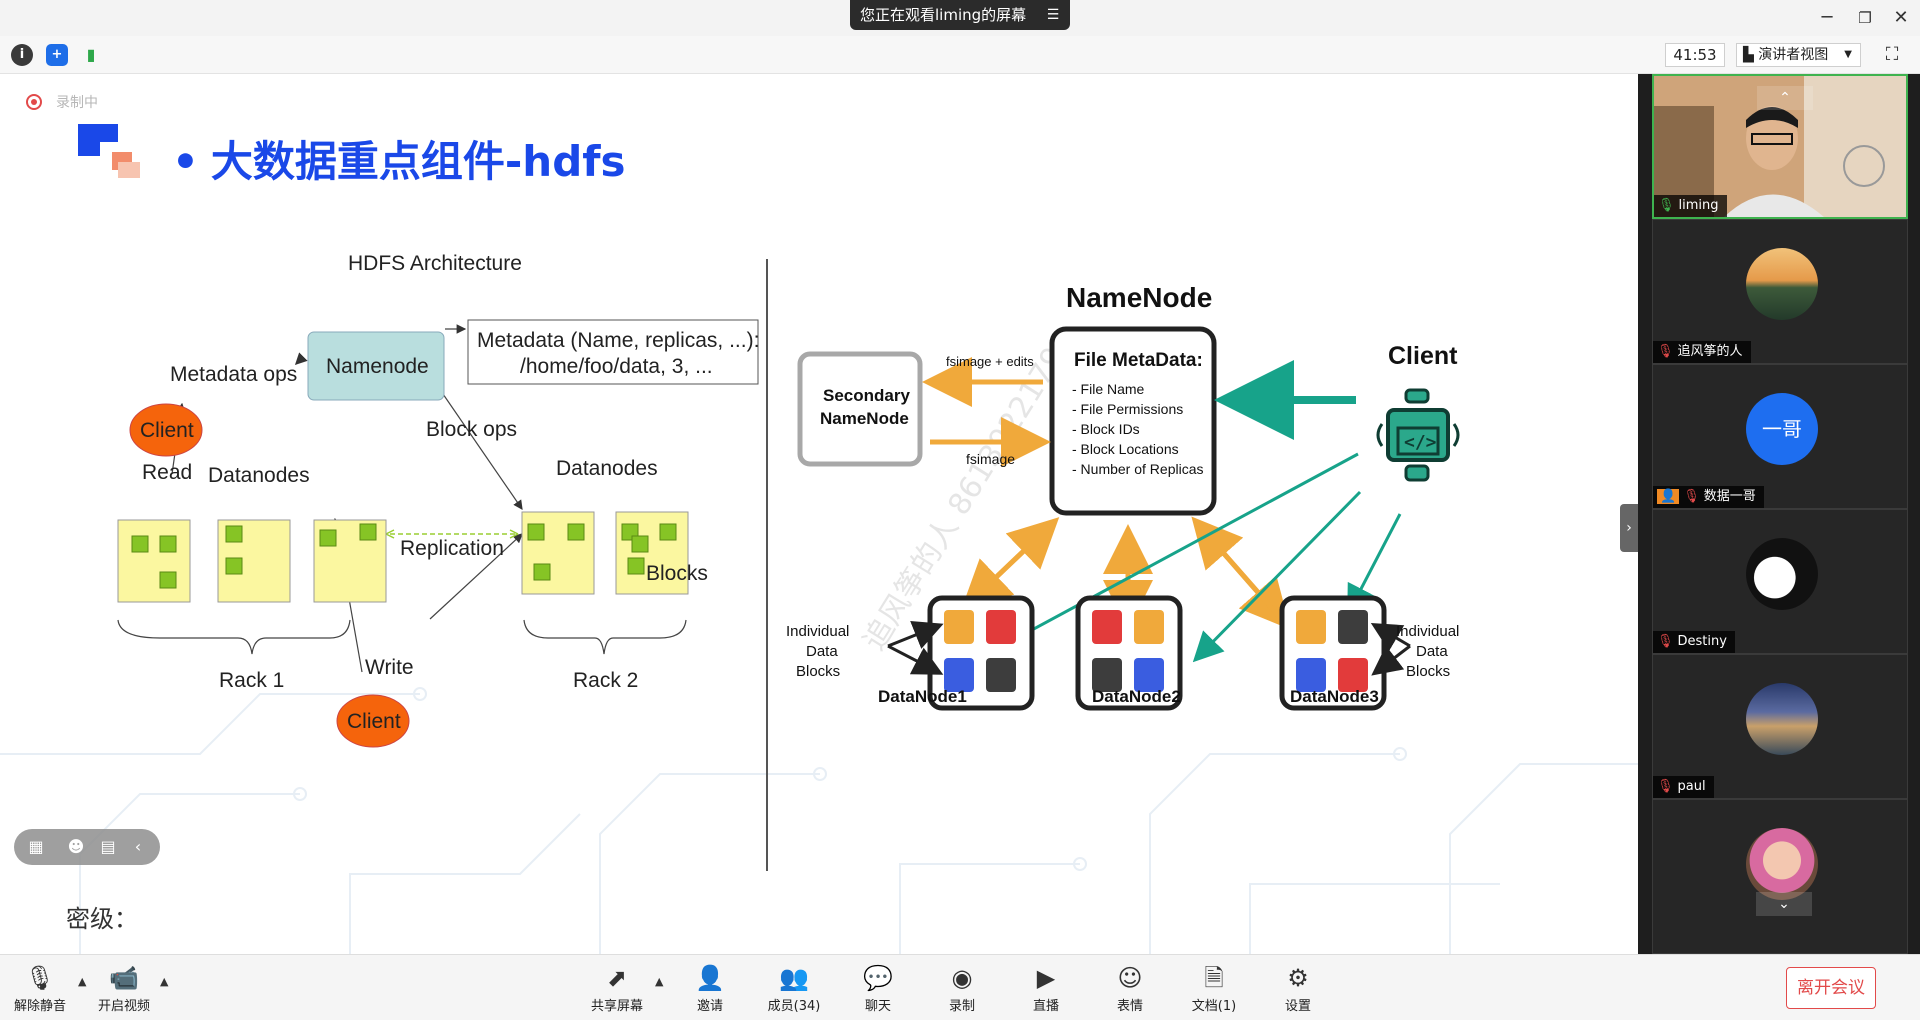 The image size is (1920, 1020). What do you see at coordinates (1785, 98) in the screenshot?
I see `scroll-up-icon: ⌃` at bounding box center [1785, 98].